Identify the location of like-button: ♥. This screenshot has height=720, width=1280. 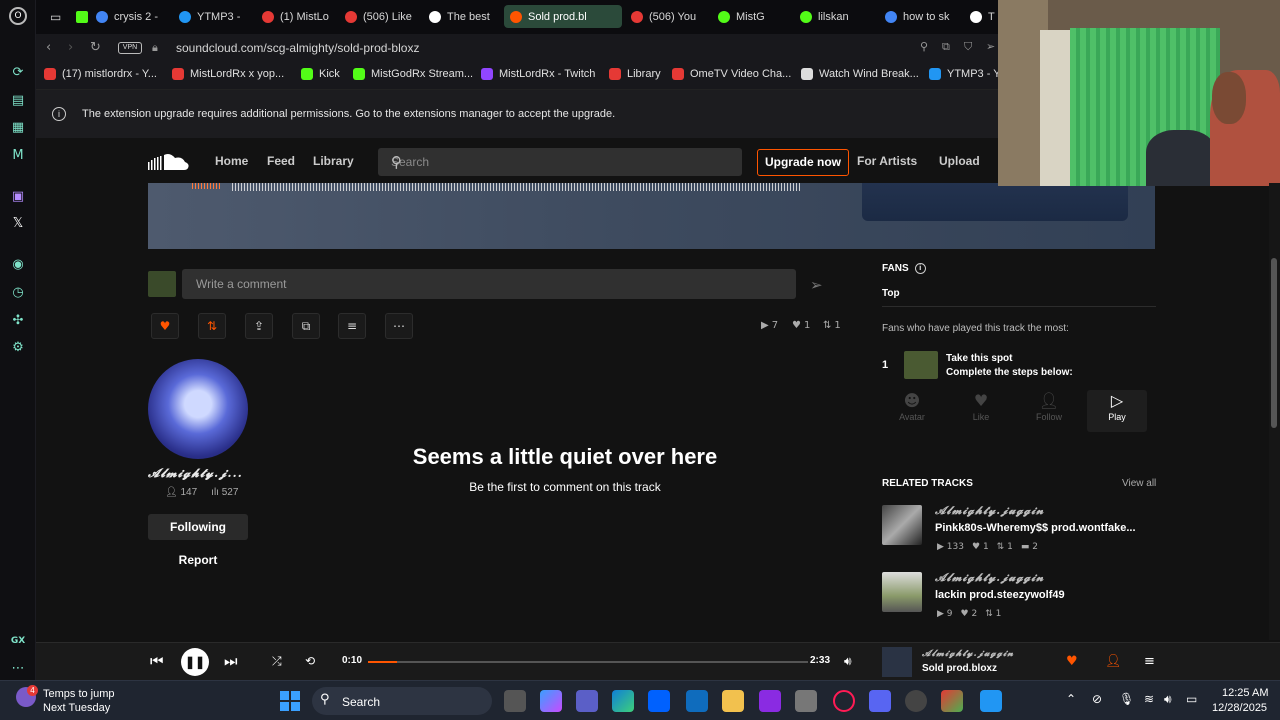
(165, 326).